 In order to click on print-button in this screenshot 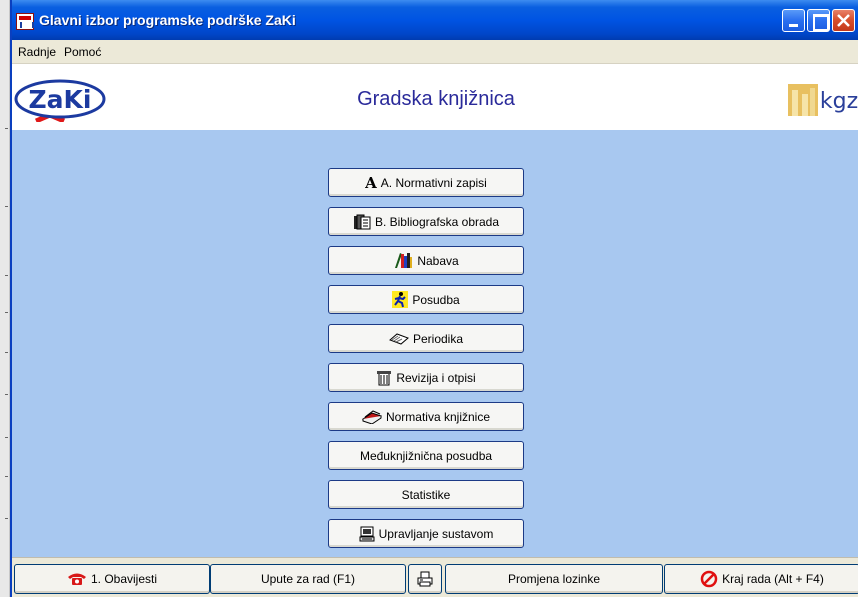, I will do `click(425, 579)`.